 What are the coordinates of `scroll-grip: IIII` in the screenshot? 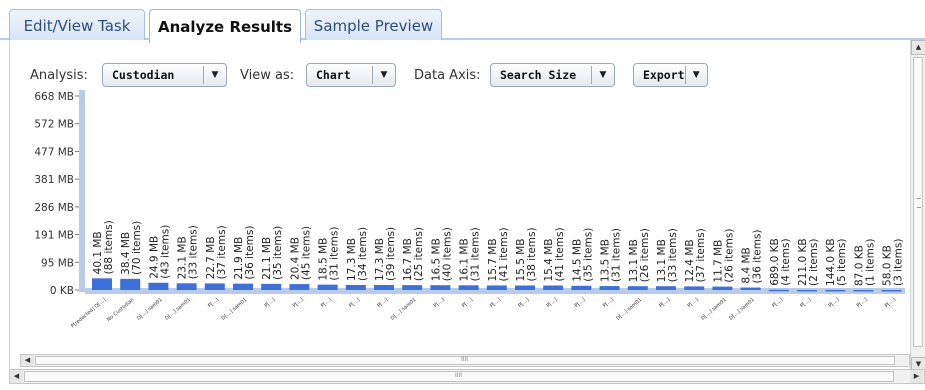 It's located at (465, 359).